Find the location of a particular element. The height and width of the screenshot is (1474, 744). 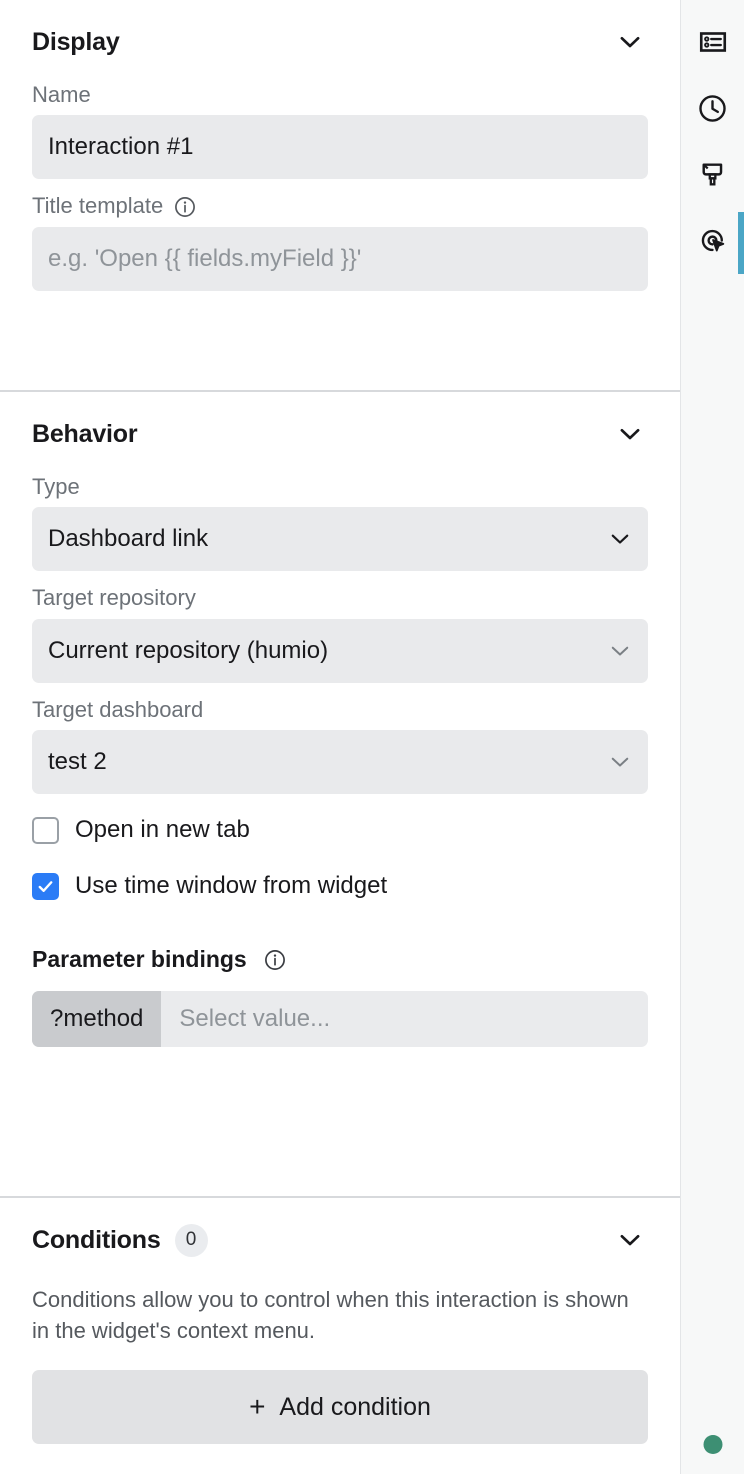

type-select: Dashboard link is located at coordinates (340, 539).